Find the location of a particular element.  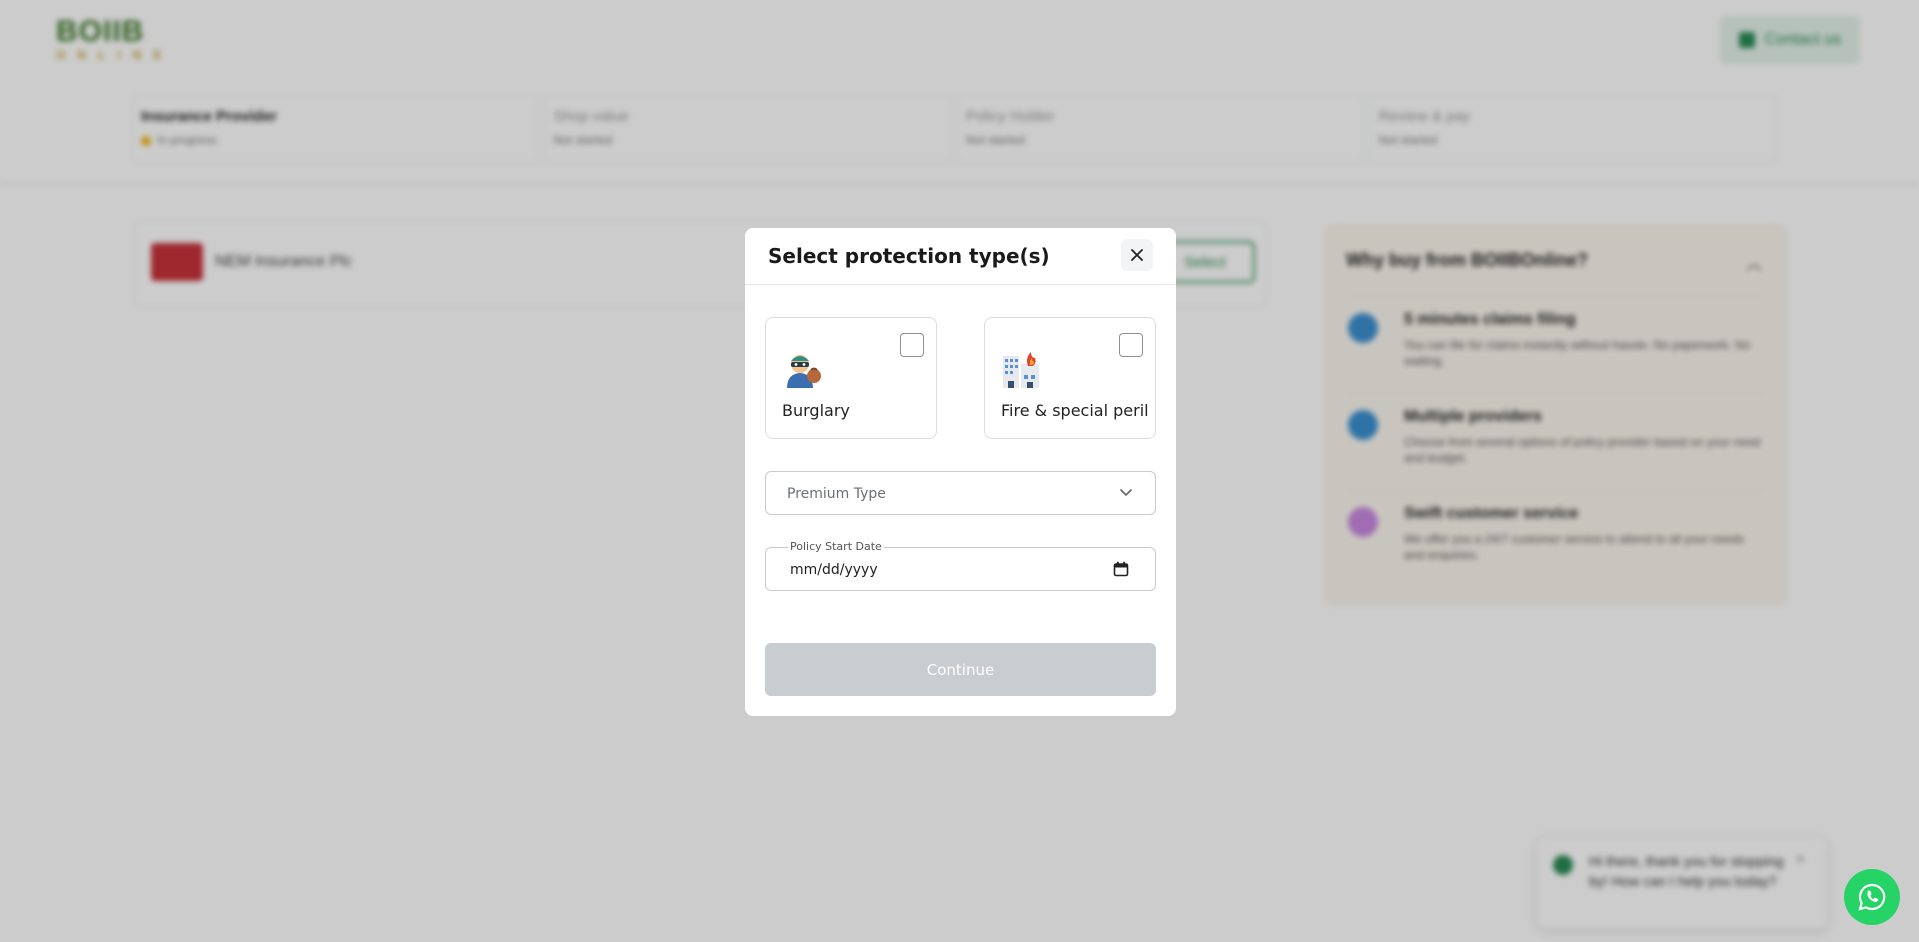

policy-start-date-label: Policy Start Date is located at coordinates (836, 546).